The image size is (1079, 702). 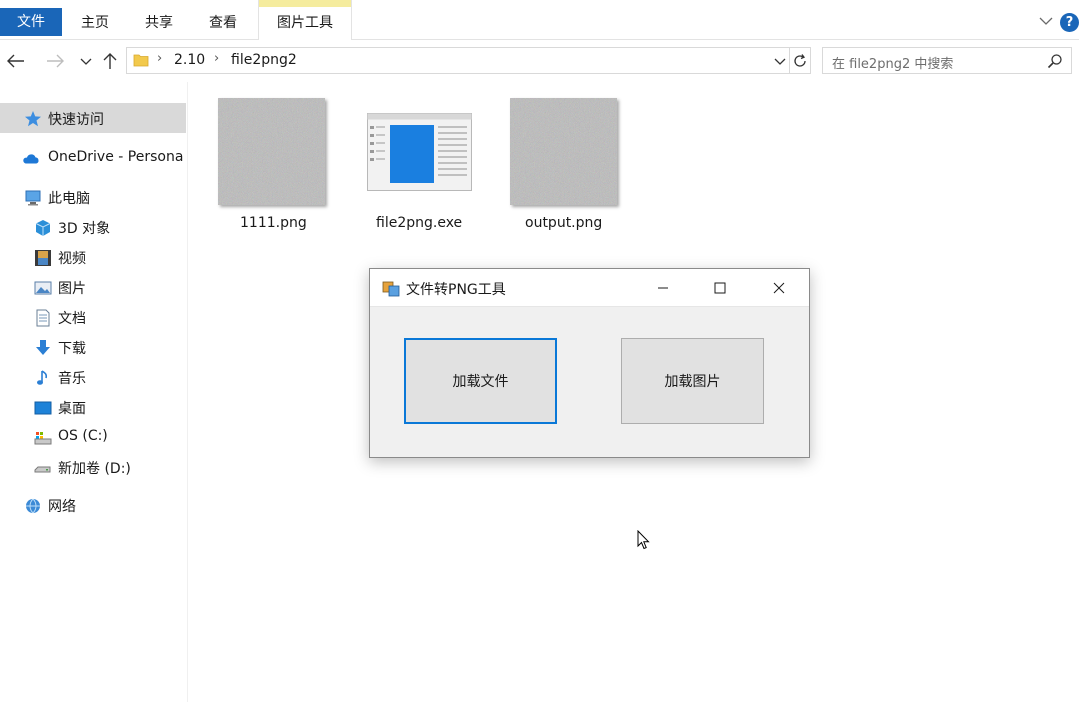 What do you see at coordinates (72, 289) in the screenshot?
I see `sidebar-item-label: 图片` at bounding box center [72, 289].